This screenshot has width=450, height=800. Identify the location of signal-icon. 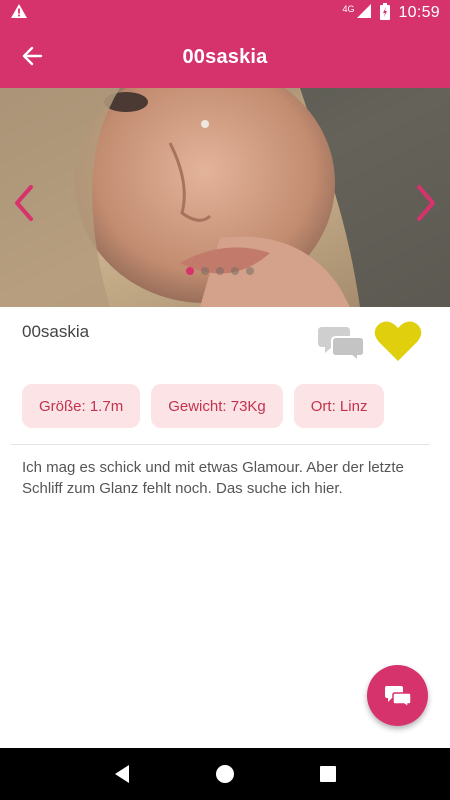
(364, 13).